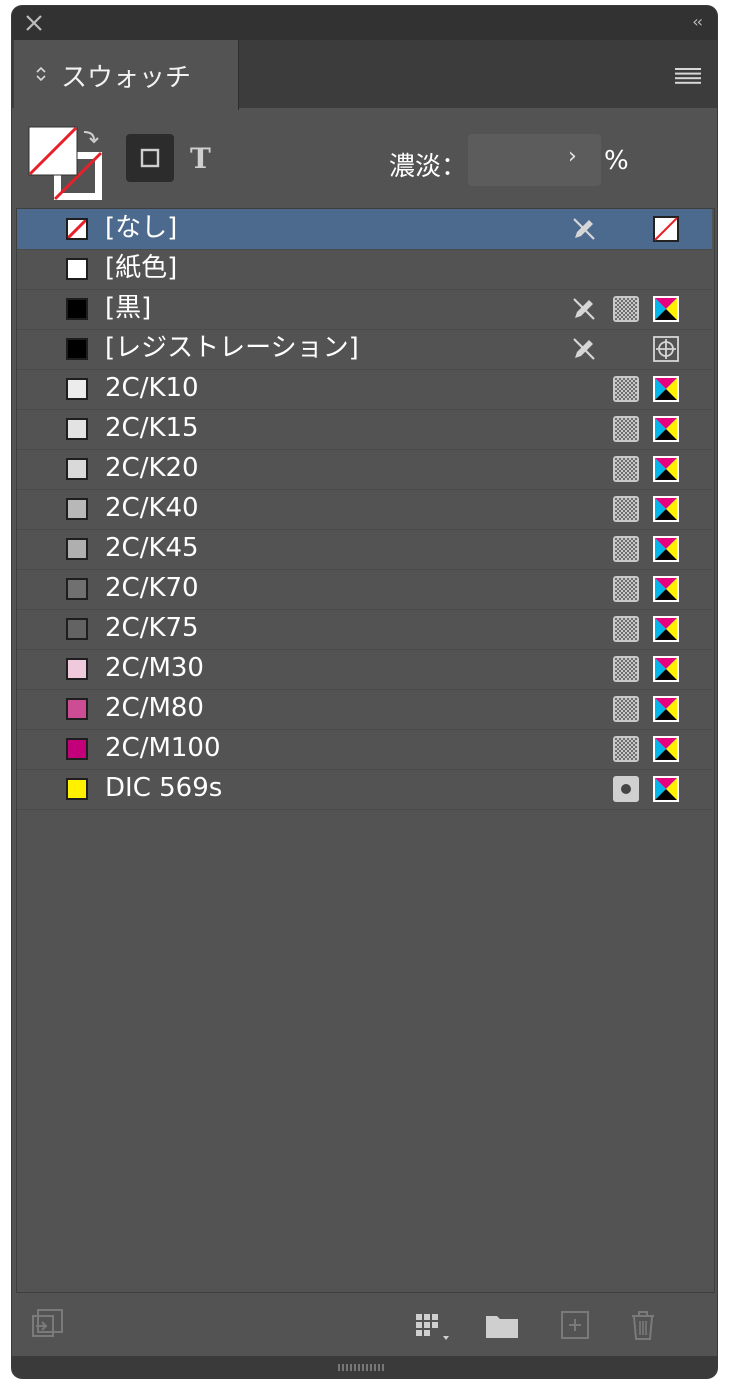  Describe the element at coordinates (534, 160) in the screenshot. I see `tint-input` at that location.